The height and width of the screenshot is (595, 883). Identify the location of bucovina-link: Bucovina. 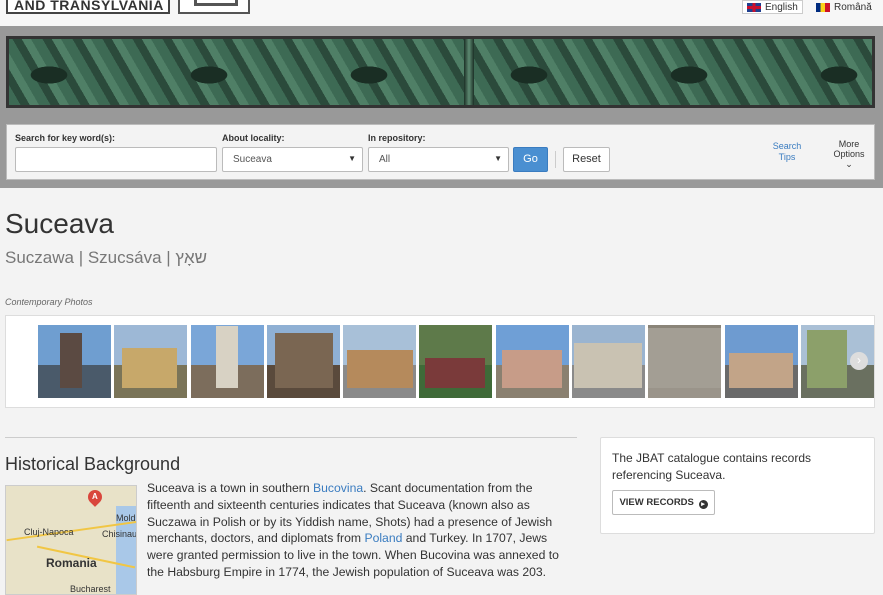
(338, 488).